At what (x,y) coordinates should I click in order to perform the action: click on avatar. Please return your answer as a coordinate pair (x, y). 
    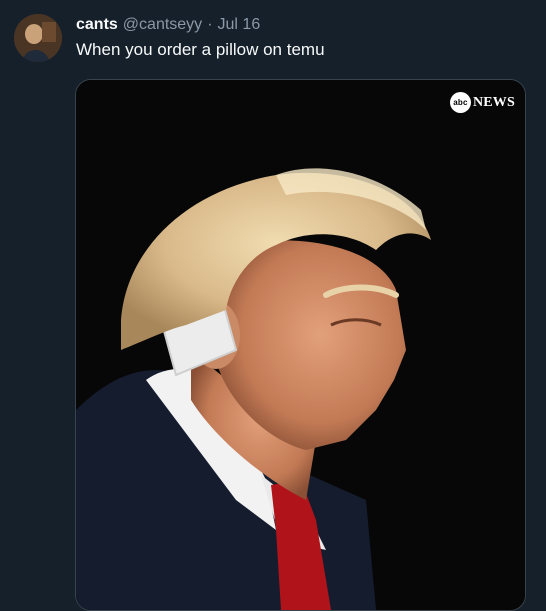
    Looking at the image, I should click on (38, 38).